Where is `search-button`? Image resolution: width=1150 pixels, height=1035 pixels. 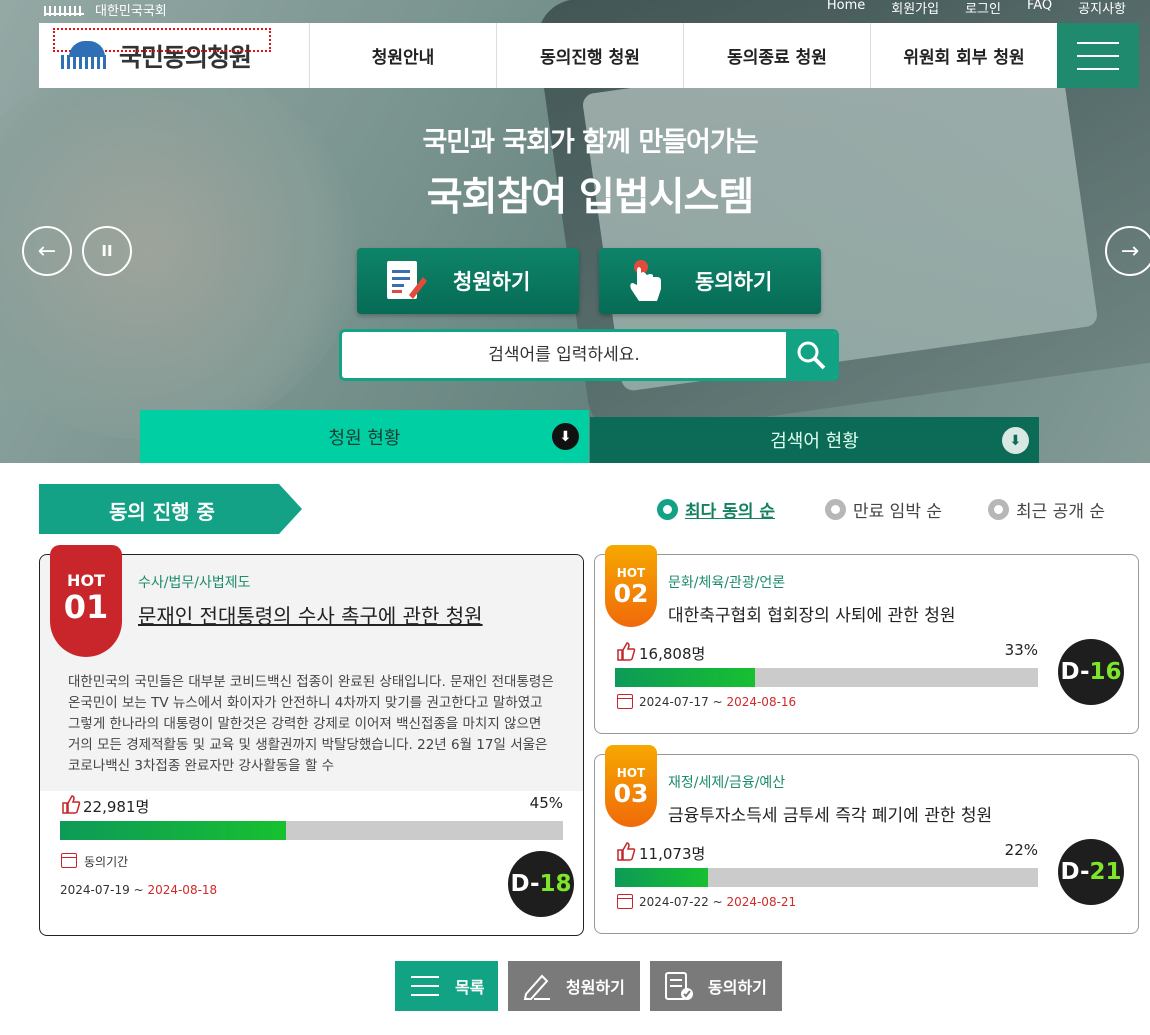
search-button is located at coordinates (811, 355).